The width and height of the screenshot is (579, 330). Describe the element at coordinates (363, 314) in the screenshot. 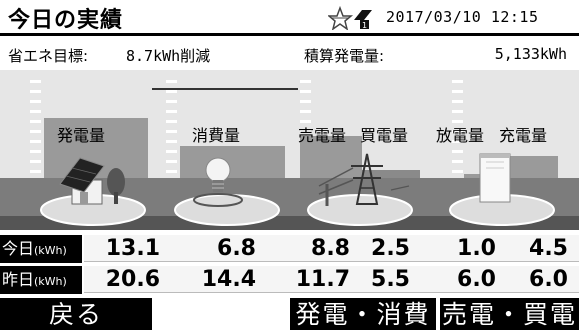

I see `gen-consume-button: 発電・消費` at that location.